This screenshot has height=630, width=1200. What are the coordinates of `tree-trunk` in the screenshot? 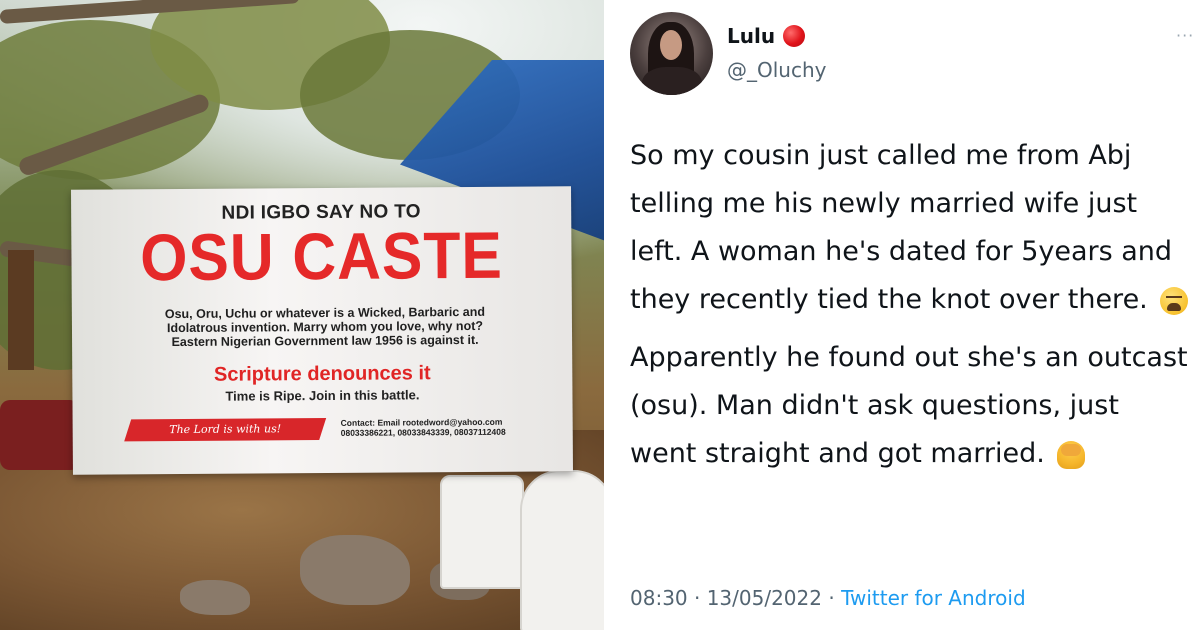 It's located at (21, 310).